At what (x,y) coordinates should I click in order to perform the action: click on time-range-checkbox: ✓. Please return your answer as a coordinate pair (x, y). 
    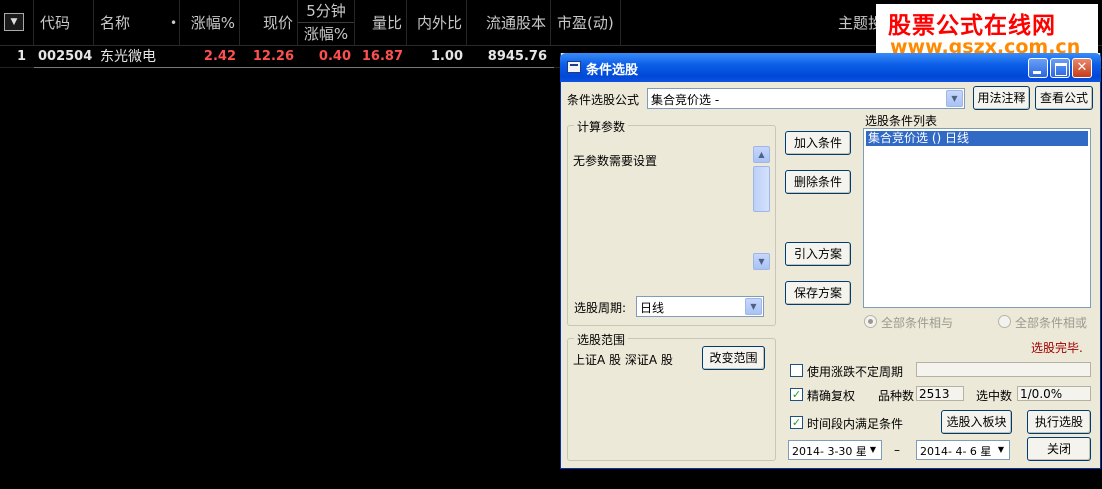
    Looking at the image, I should click on (796, 422).